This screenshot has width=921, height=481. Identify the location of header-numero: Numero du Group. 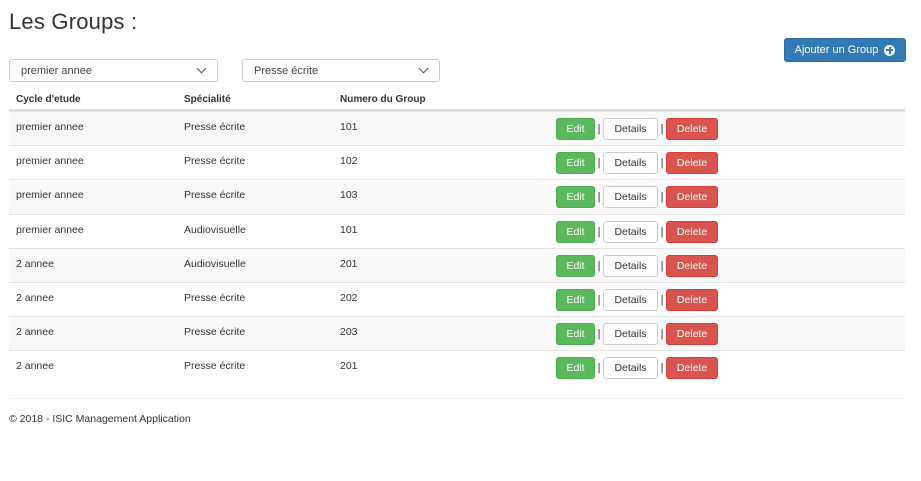
(383, 99).